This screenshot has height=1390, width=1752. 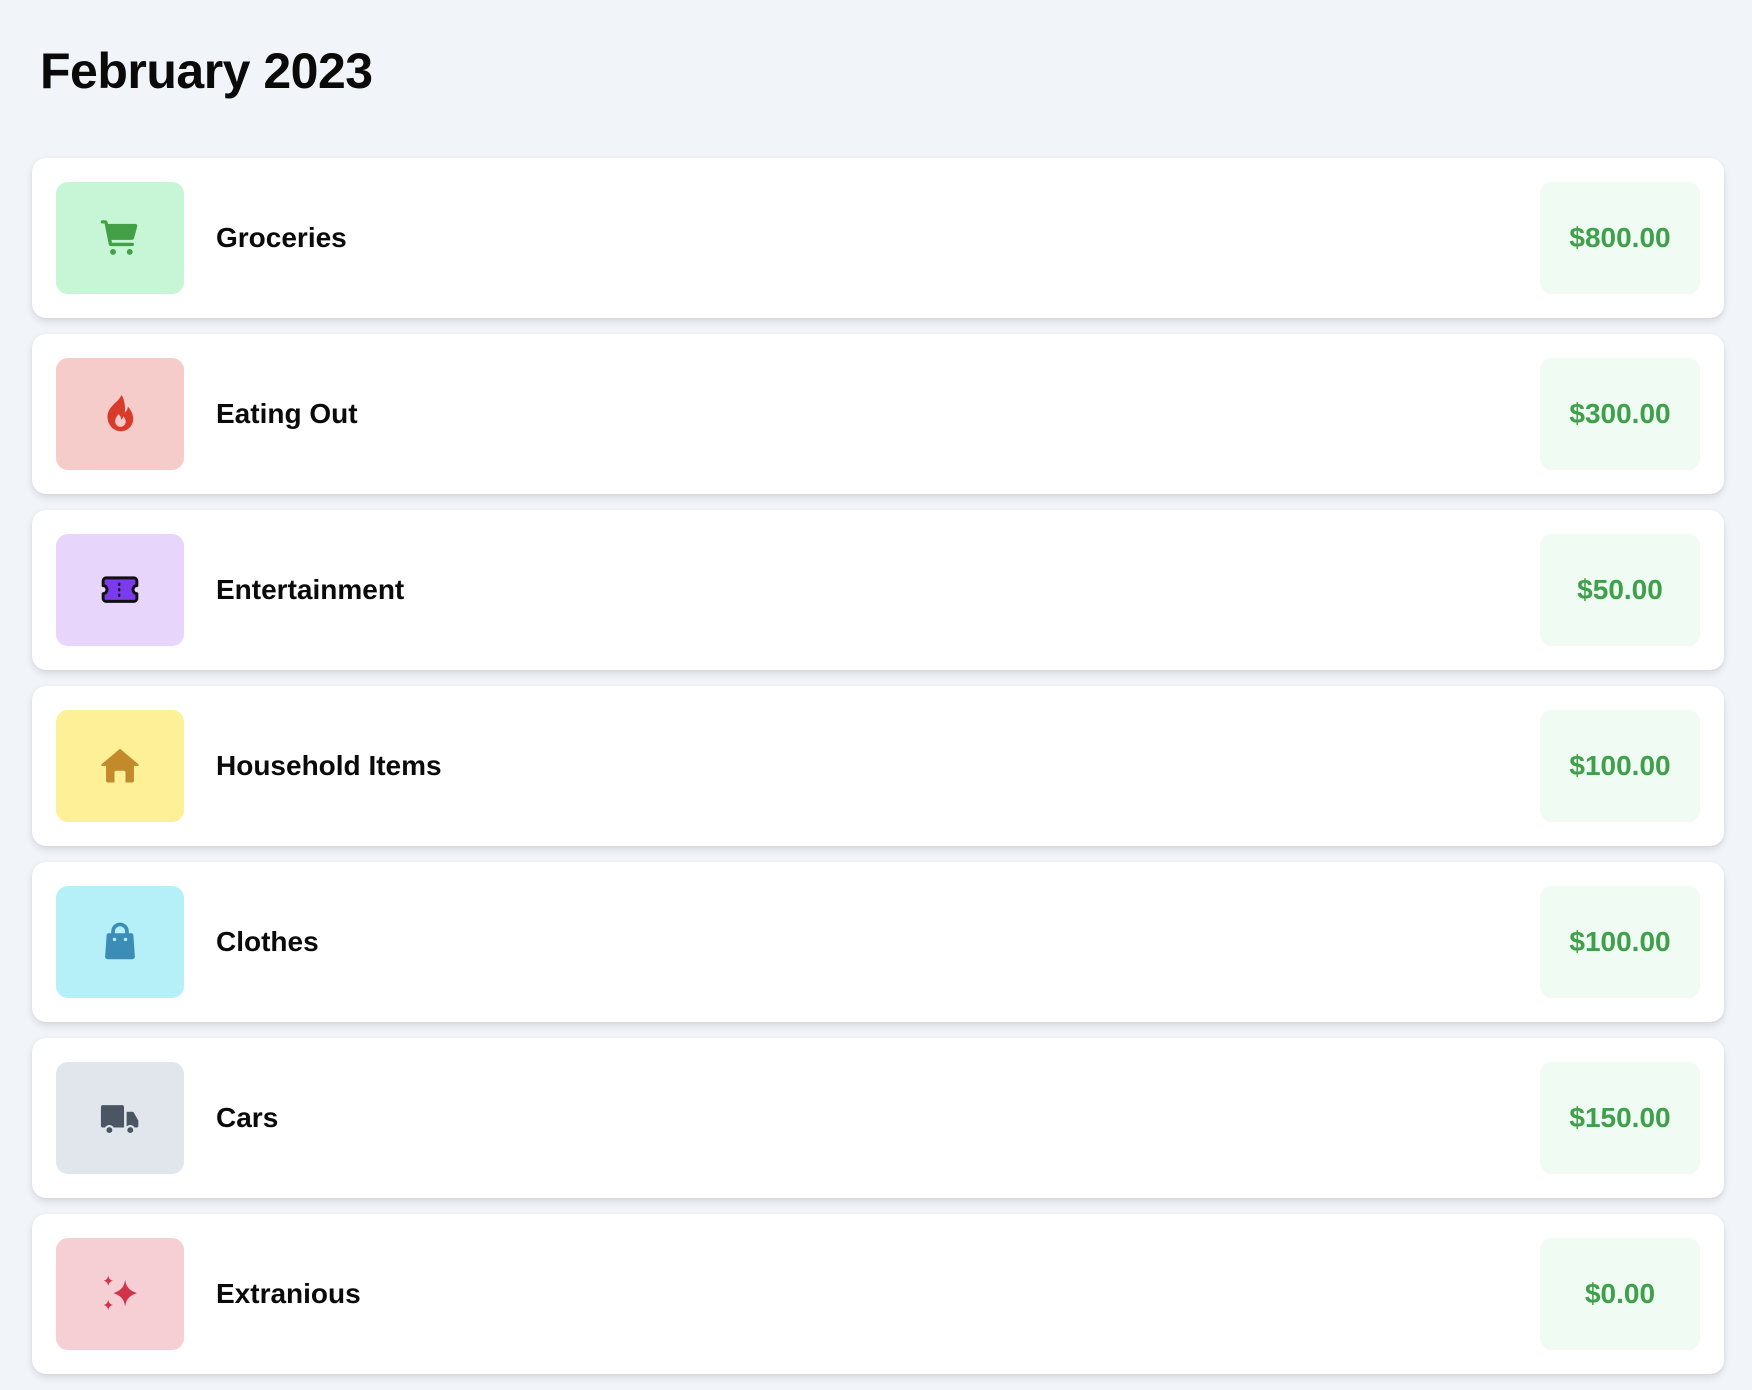 I want to click on category-card-eating-out: Eating Out $300.00, so click(x=878, y=414).